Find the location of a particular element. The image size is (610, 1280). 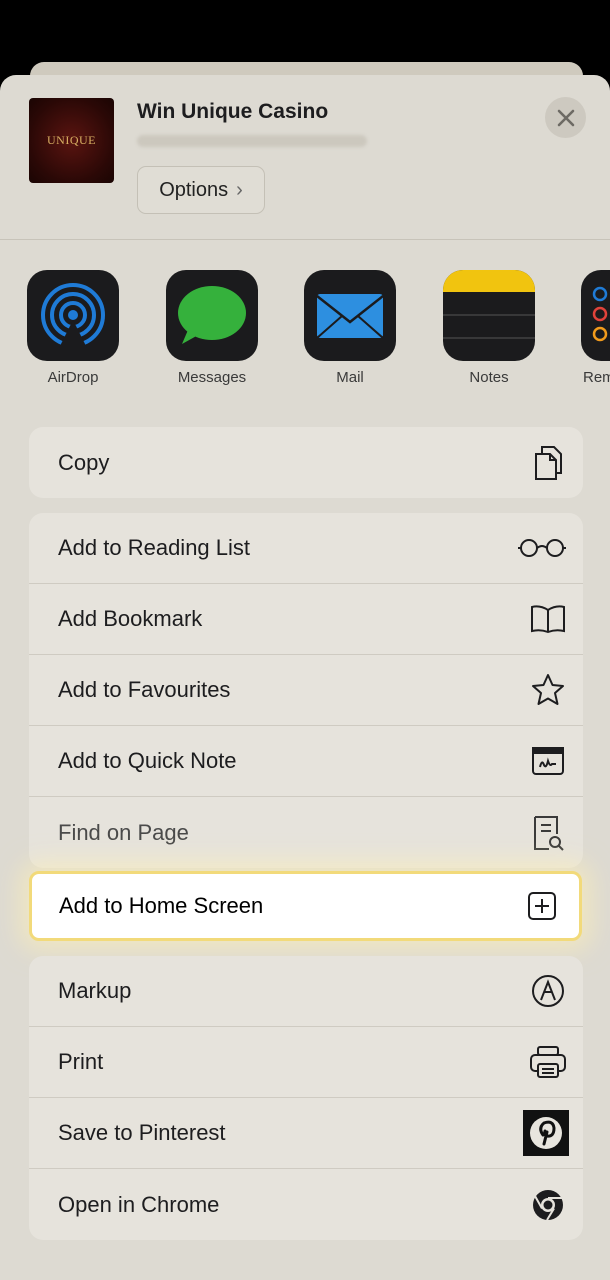

app-label: Rem is located at coordinates (596, 377).